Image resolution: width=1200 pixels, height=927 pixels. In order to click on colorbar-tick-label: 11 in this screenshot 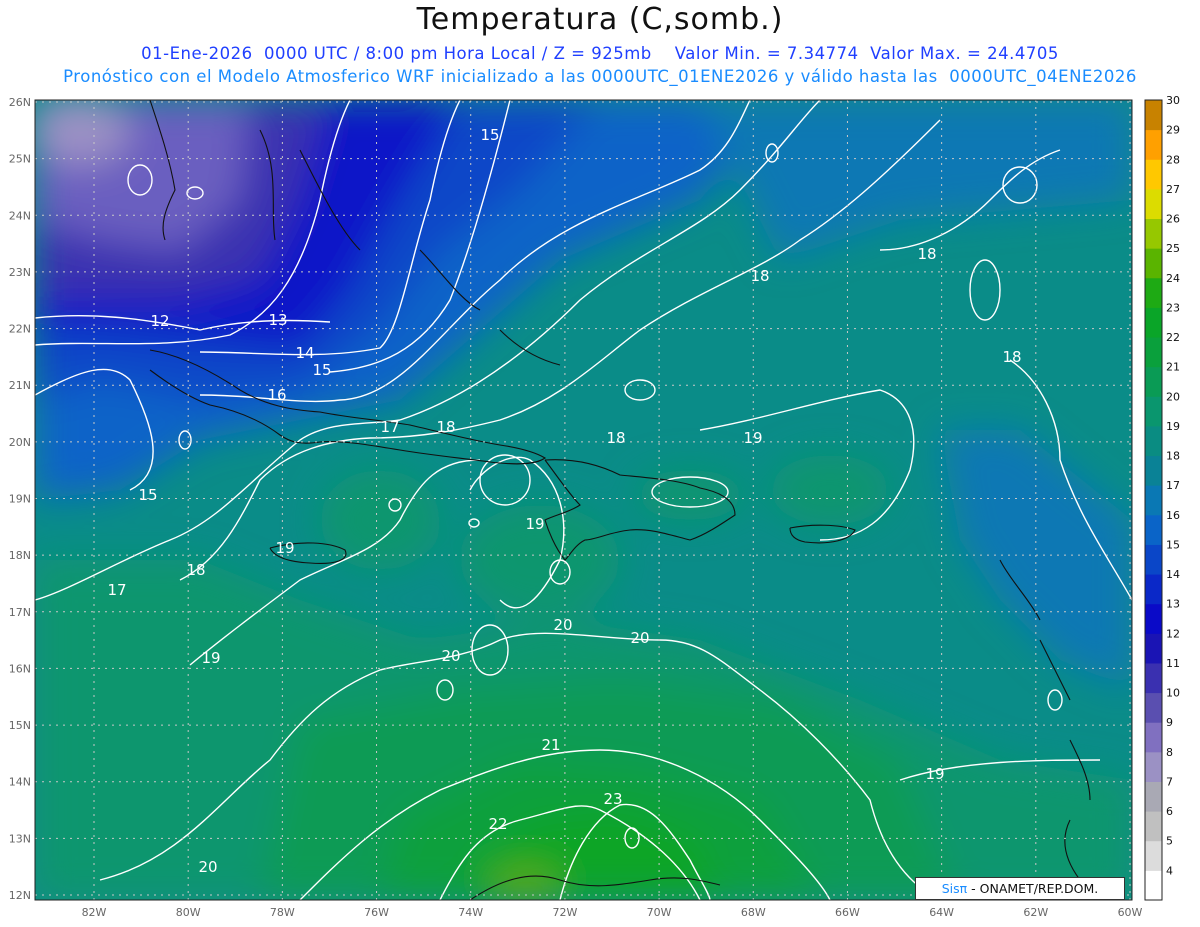, I will do `click(1173, 663)`.